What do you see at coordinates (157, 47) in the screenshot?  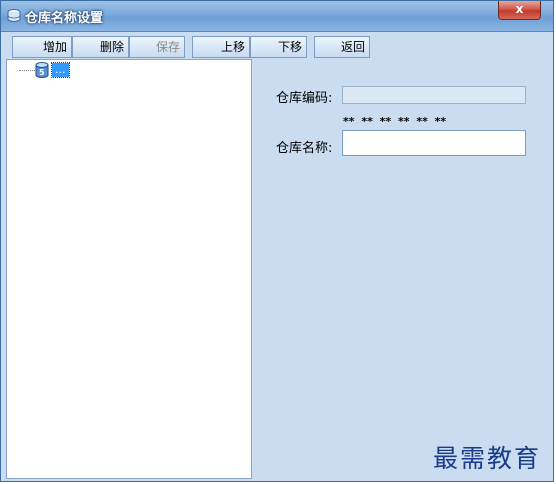 I see `save-button: 保存` at bounding box center [157, 47].